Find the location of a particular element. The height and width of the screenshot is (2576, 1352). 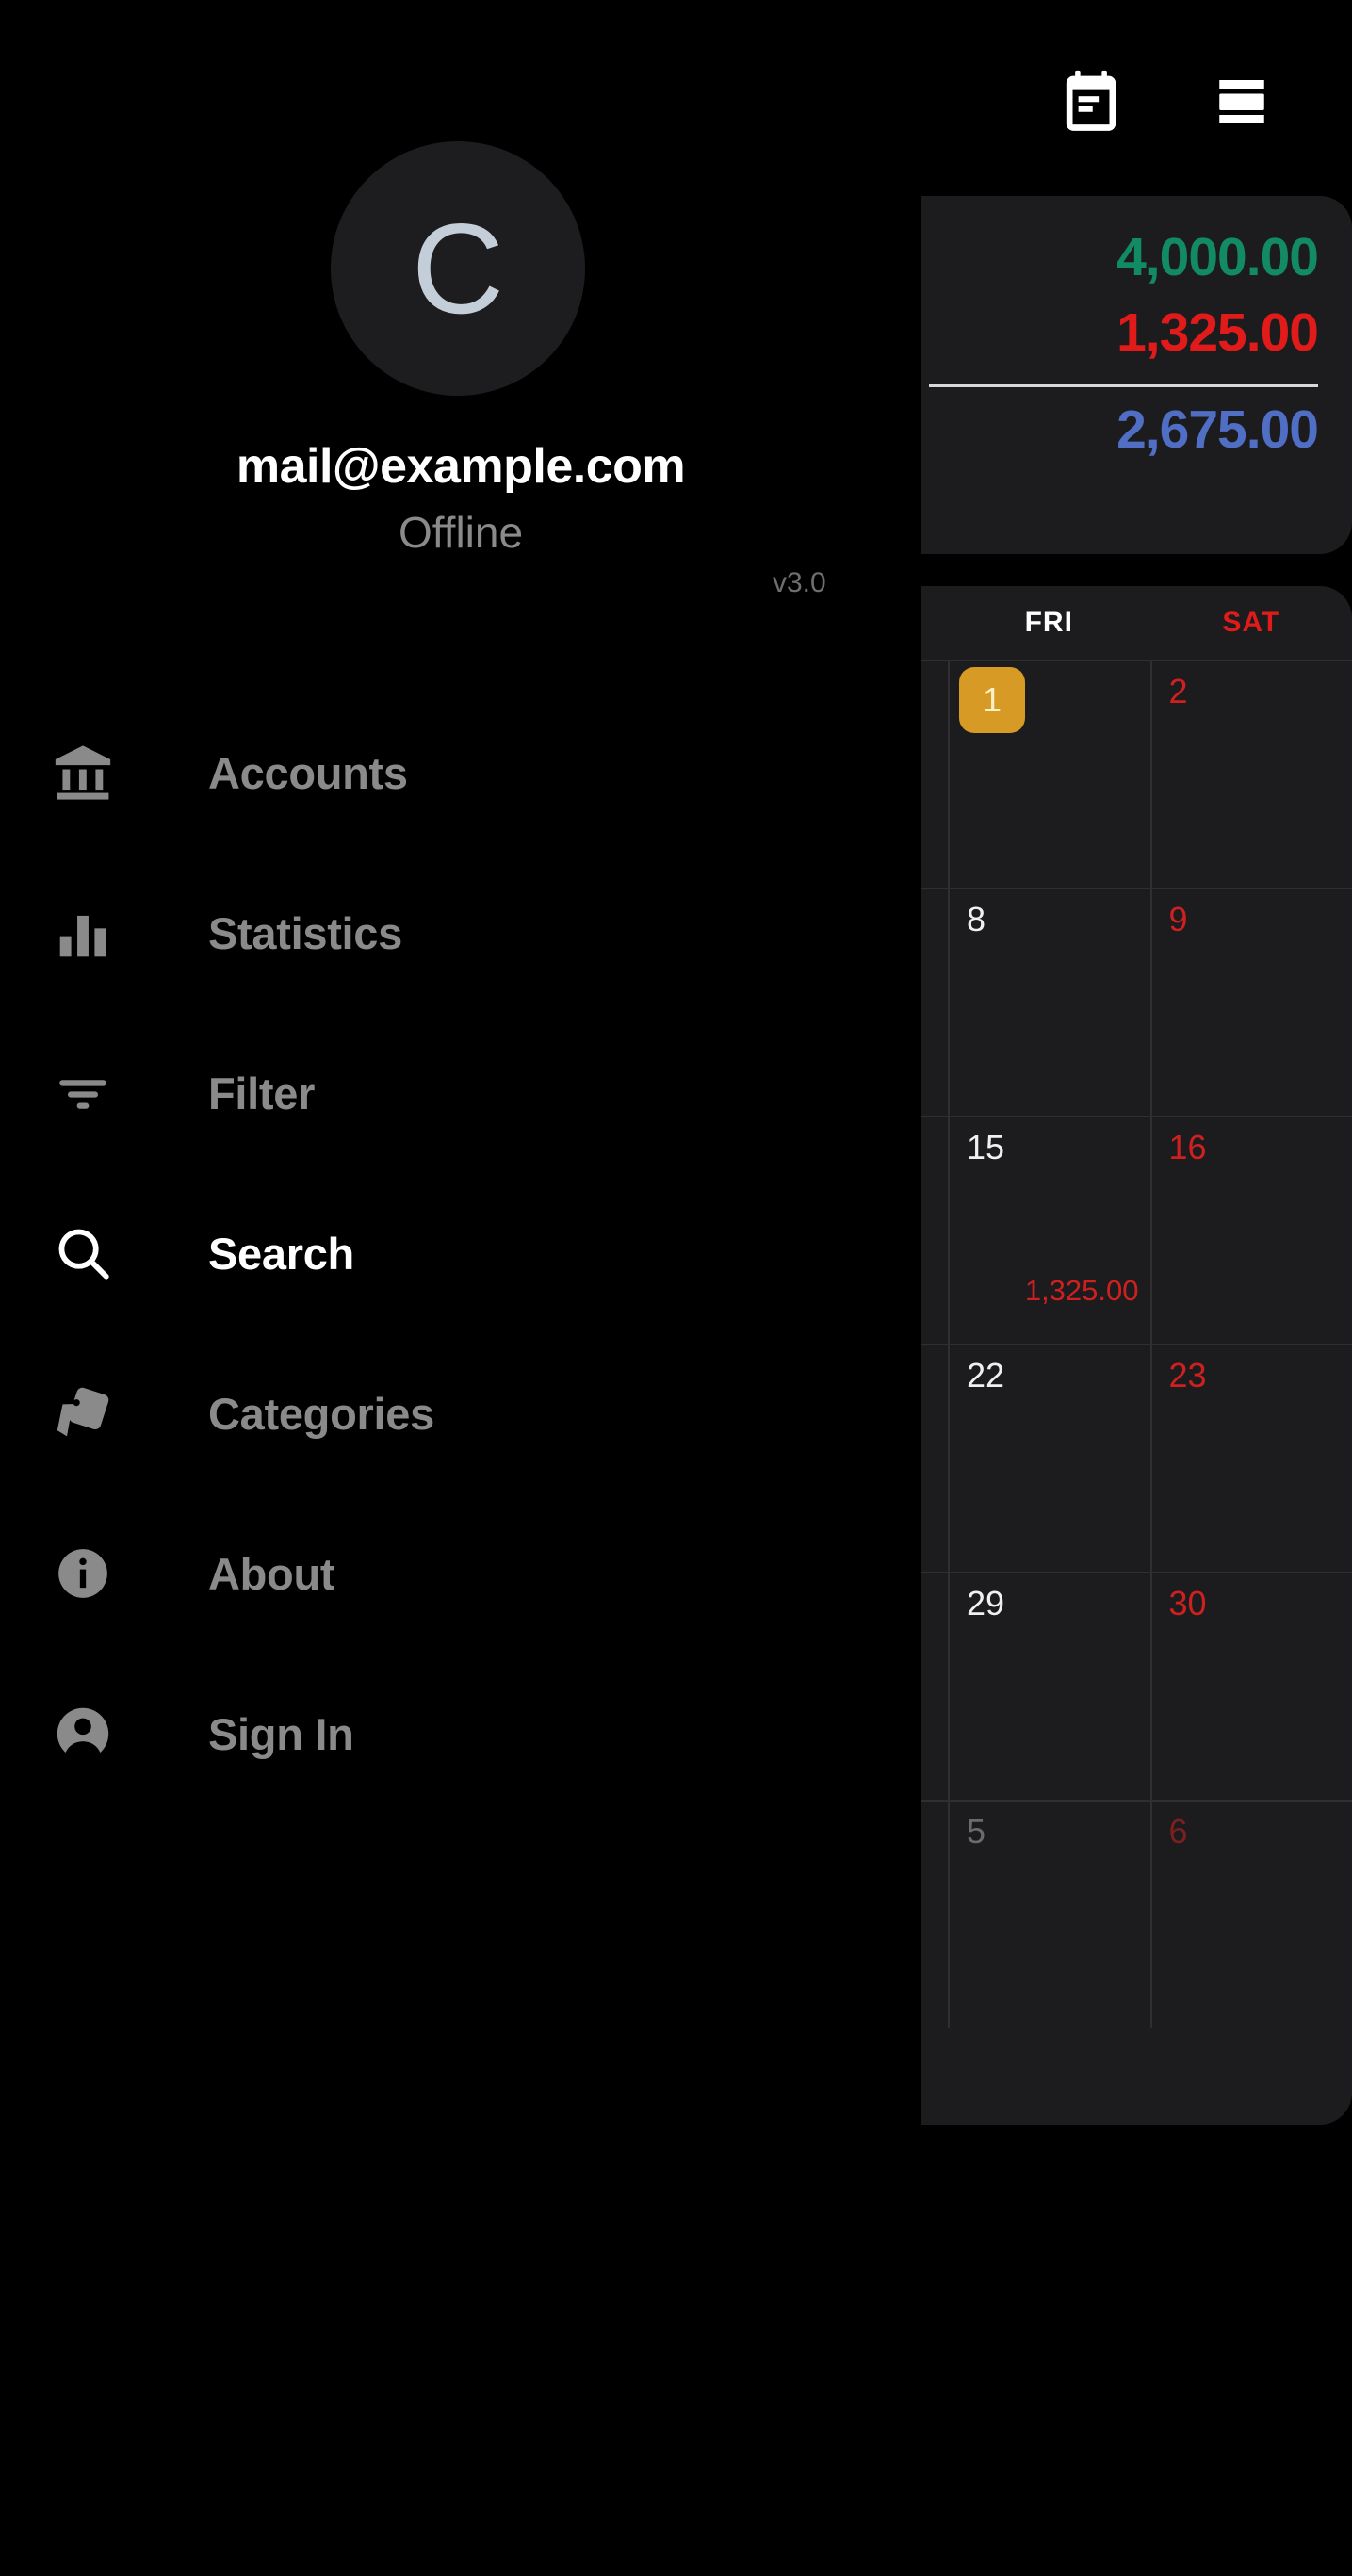

avatar-letter: C is located at coordinates (458, 268).